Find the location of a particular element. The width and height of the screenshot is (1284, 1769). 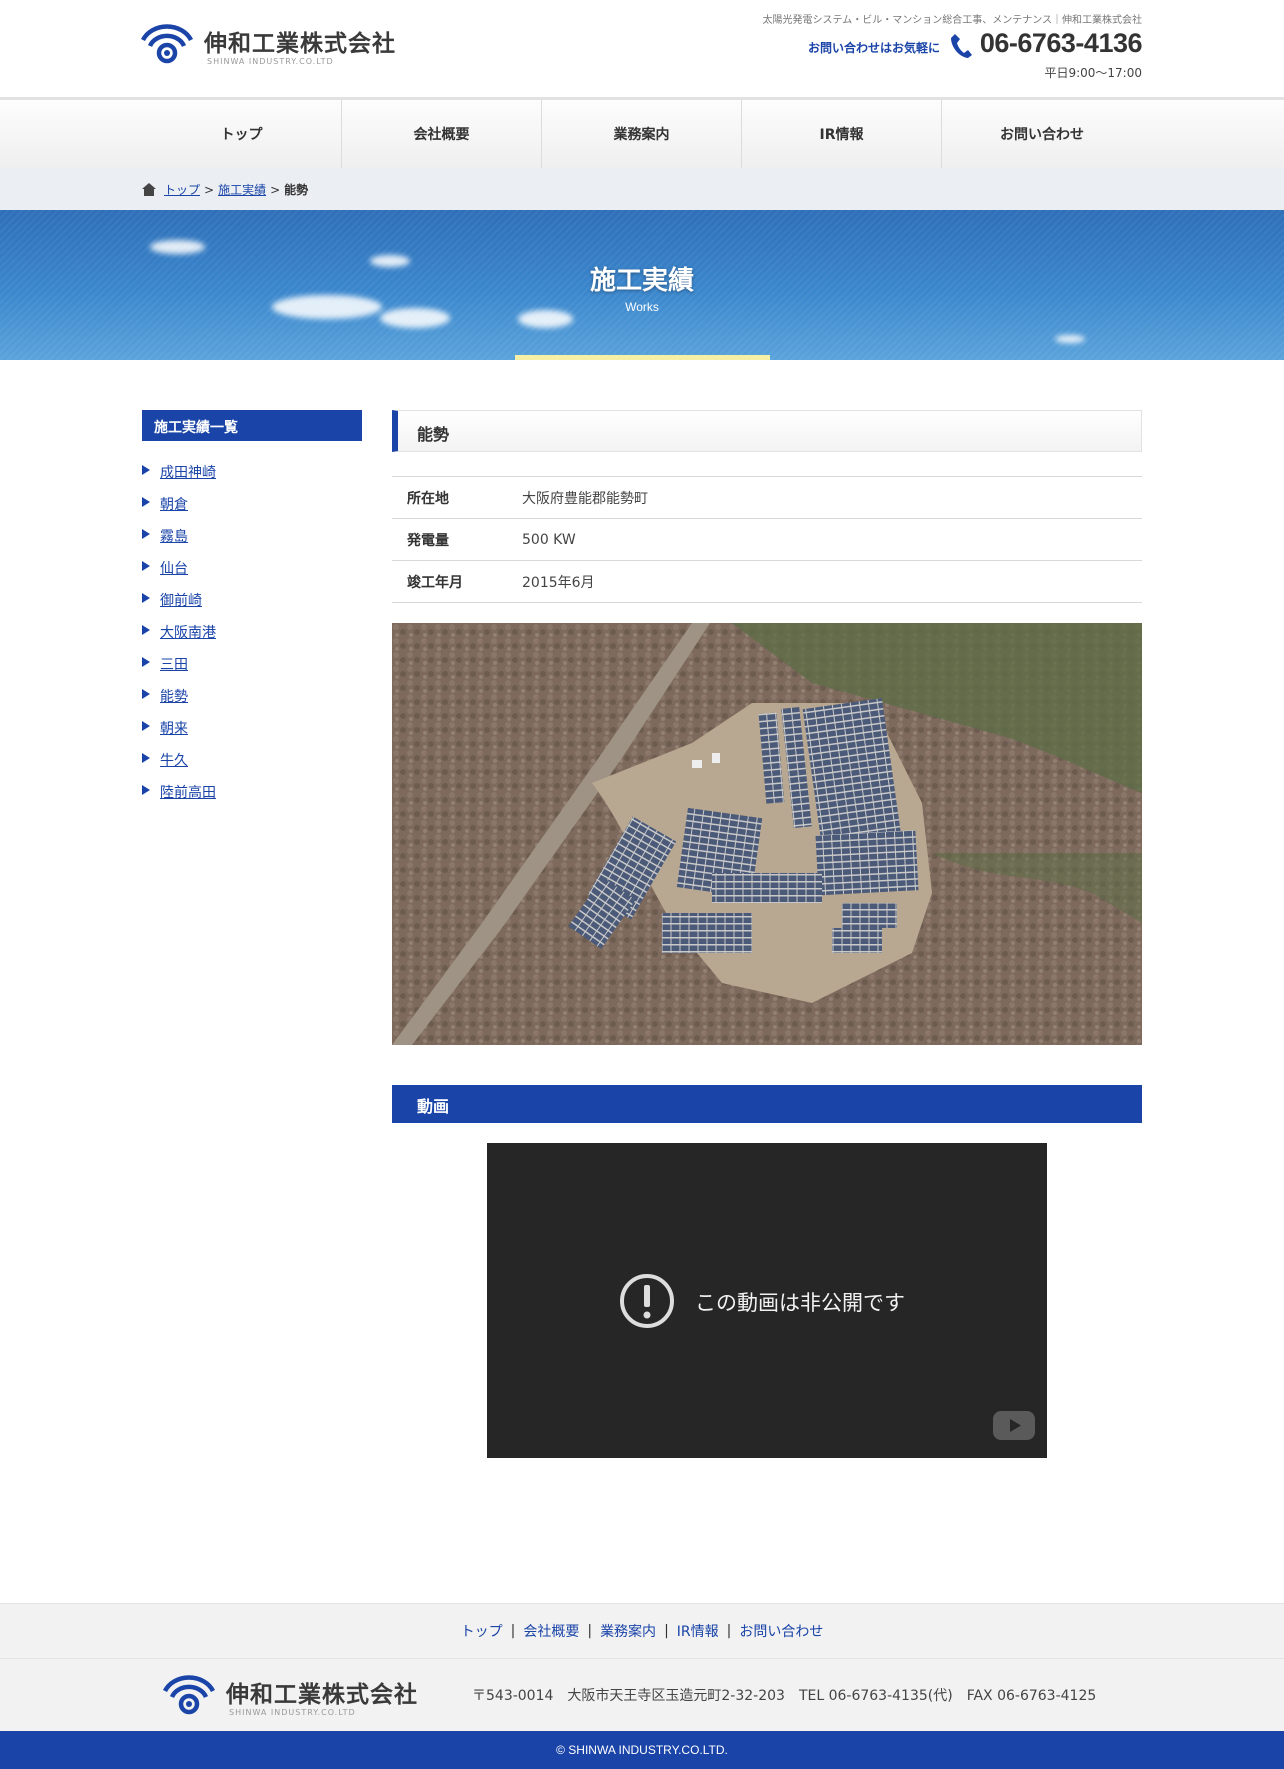

spec-value: 大阪府豊能郡能勢町 is located at coordinates (585, 498).